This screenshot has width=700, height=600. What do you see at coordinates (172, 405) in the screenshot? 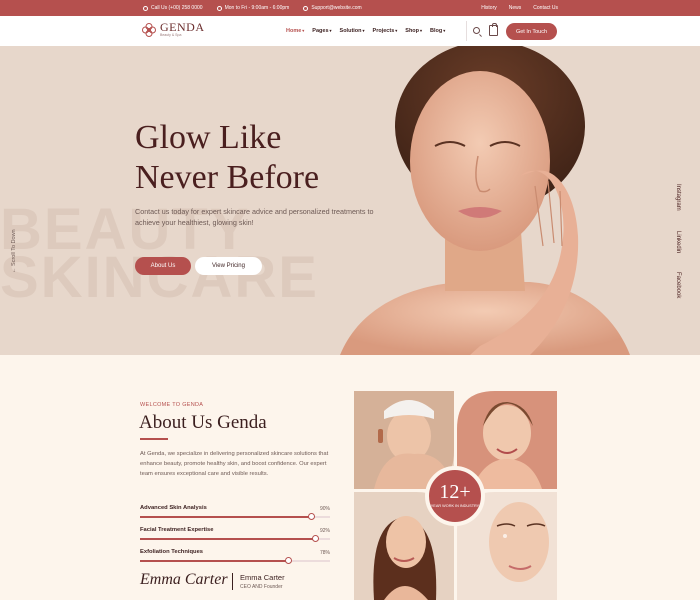
I see `about-eyebrow: WELCOME TO GENDA` at bounding box center [172, 405].